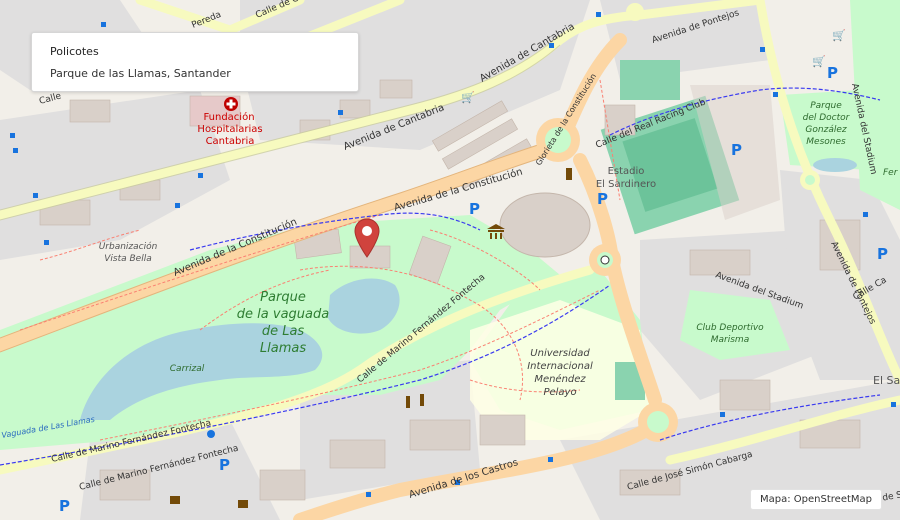 The height and width of the screenshot is (520, 900). What do you see at coordinates (367, 238) in the screenshot?
I see `map-pin-icon` at bounding box center [367, 238].